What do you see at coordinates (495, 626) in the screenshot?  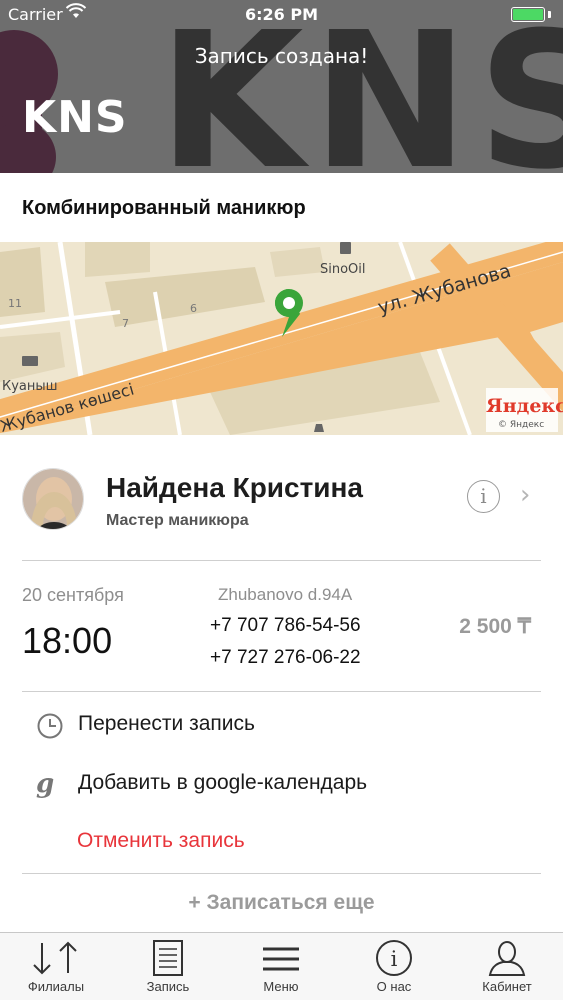 I see `appointment-price: 2 500 ₸` at bounding box center [495, 626].